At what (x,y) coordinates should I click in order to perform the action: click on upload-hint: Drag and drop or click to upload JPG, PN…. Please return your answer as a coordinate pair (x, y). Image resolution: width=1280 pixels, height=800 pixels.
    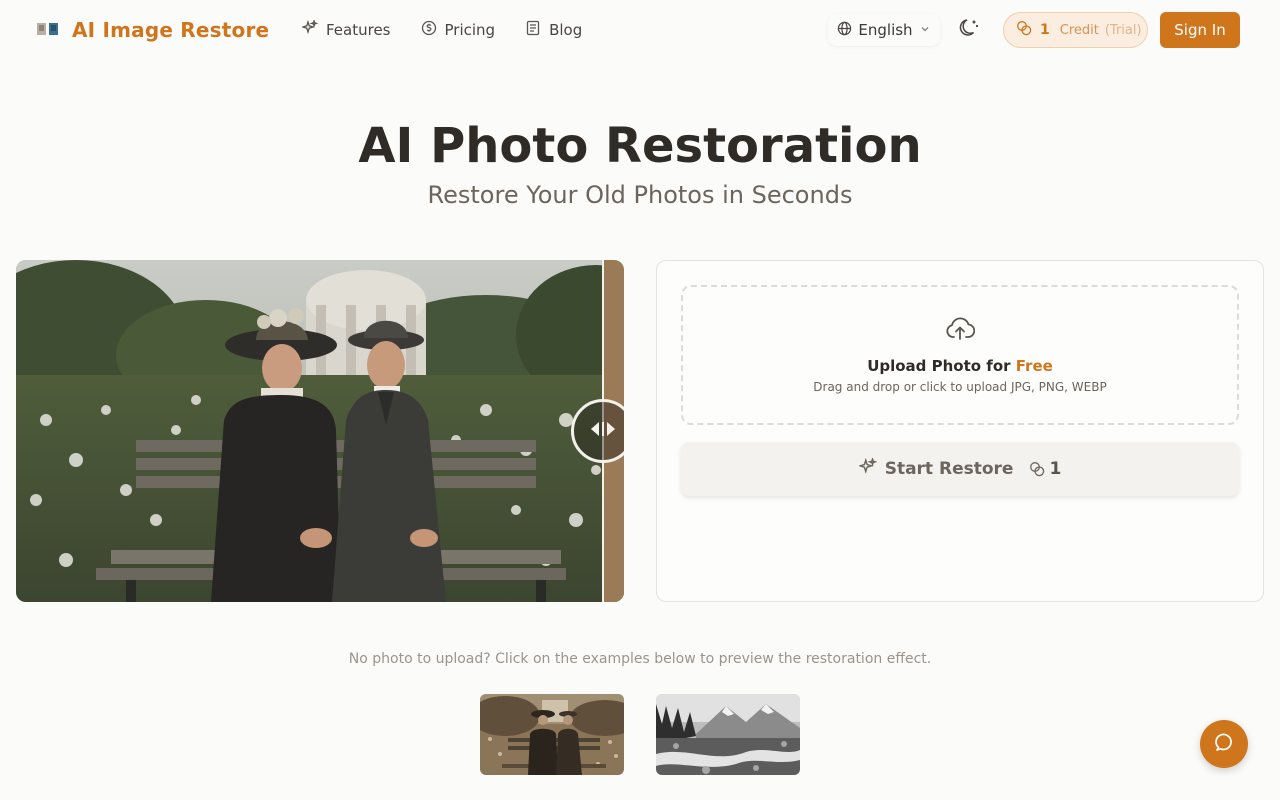
    Looking at the image, I should click on (960, 387).